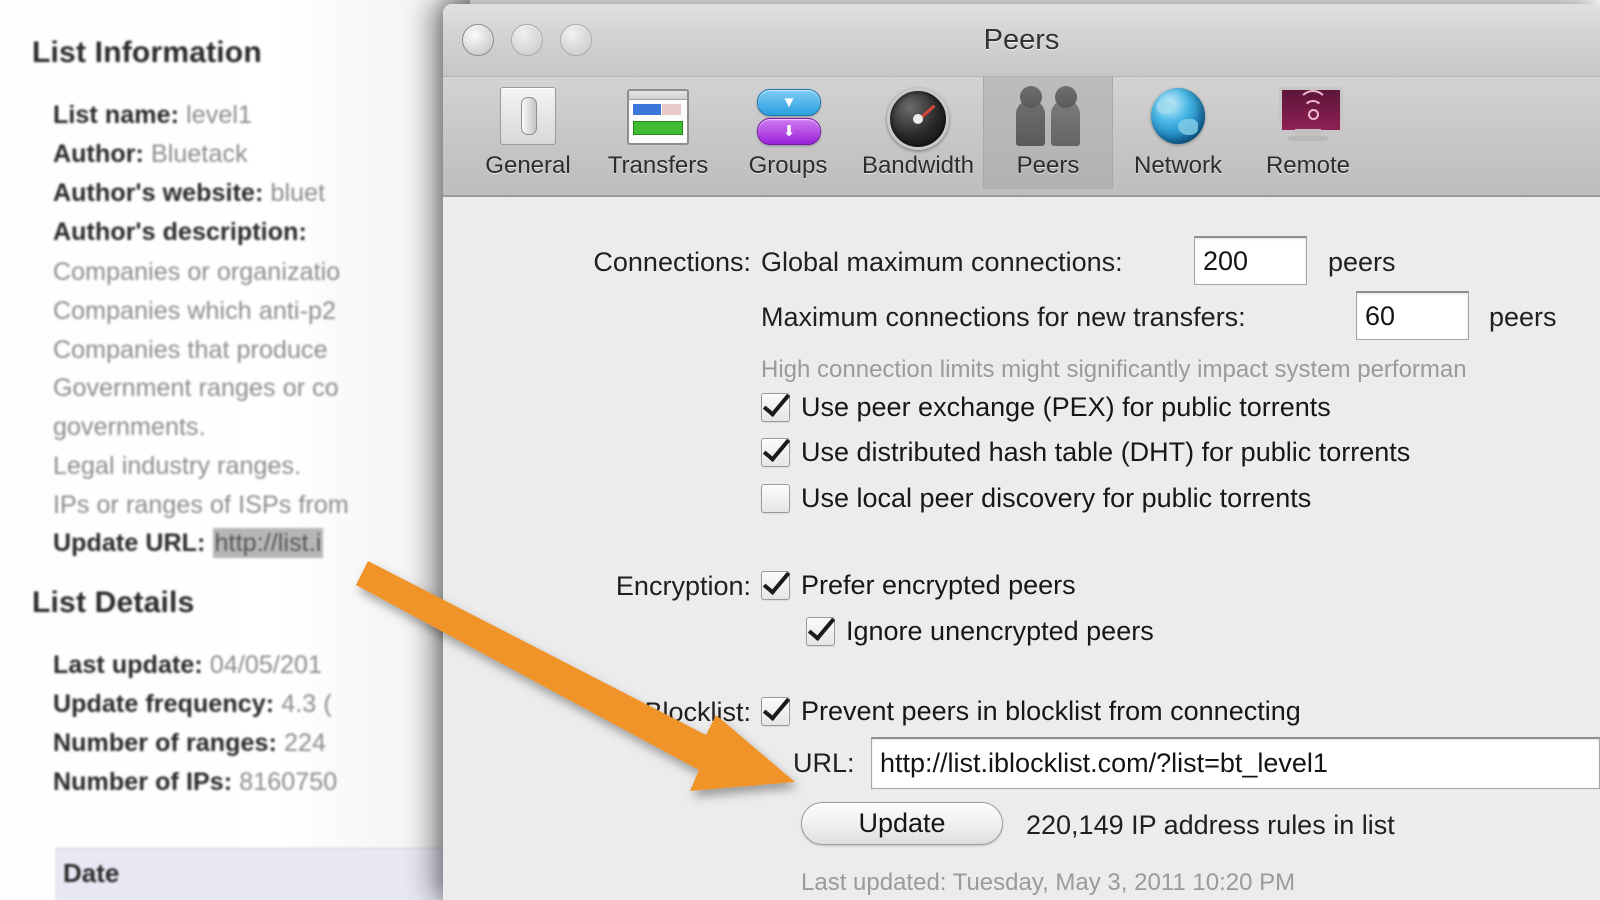  Describe the element at coordinates (658, 116) in the screenshot. I see `transfers-icon` at that location.